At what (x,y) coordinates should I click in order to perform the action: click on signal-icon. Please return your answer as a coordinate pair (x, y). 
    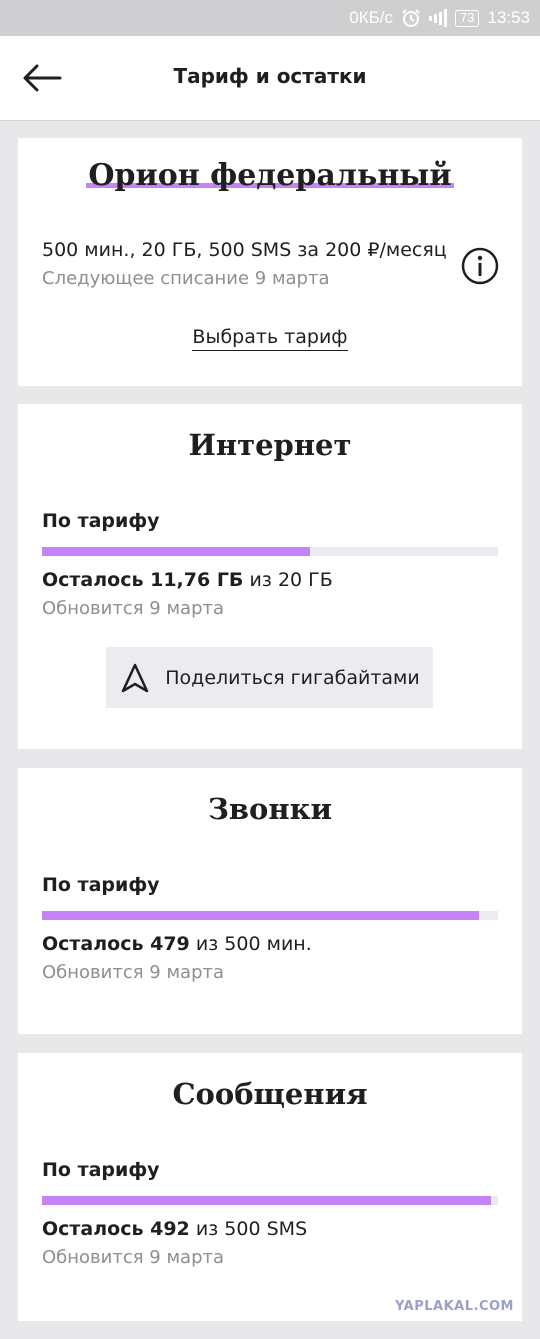
    Looking at the image, I should click on (437, 18).